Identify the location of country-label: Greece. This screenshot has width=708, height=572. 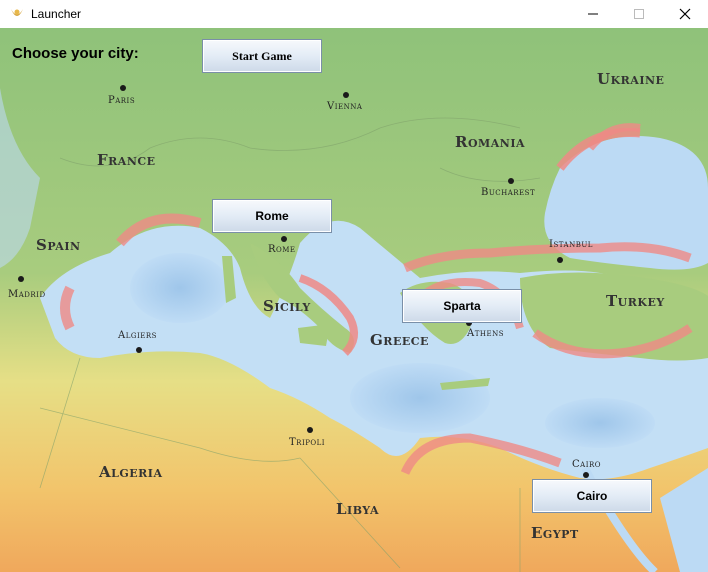
(399, 340).